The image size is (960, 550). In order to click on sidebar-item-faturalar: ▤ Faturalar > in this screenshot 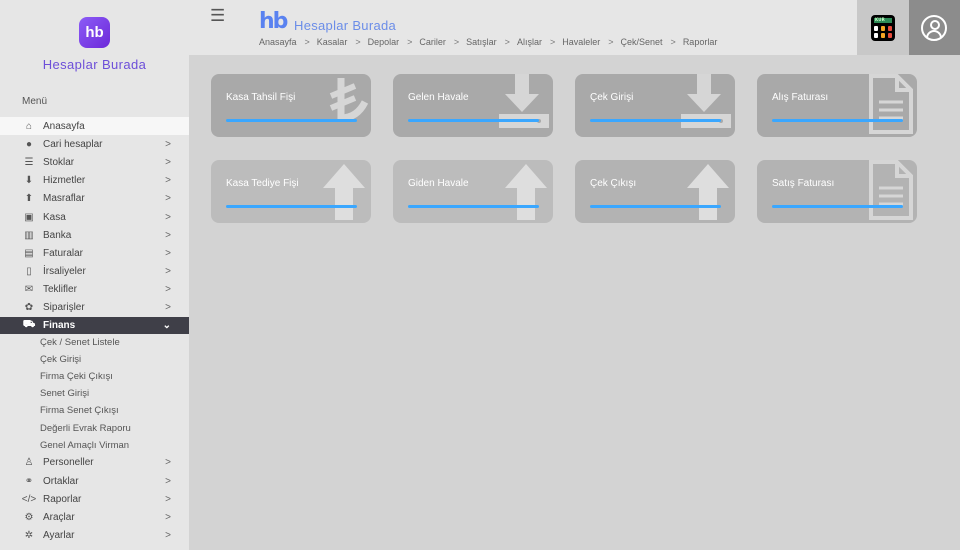, I will do `click(94, 253)`.